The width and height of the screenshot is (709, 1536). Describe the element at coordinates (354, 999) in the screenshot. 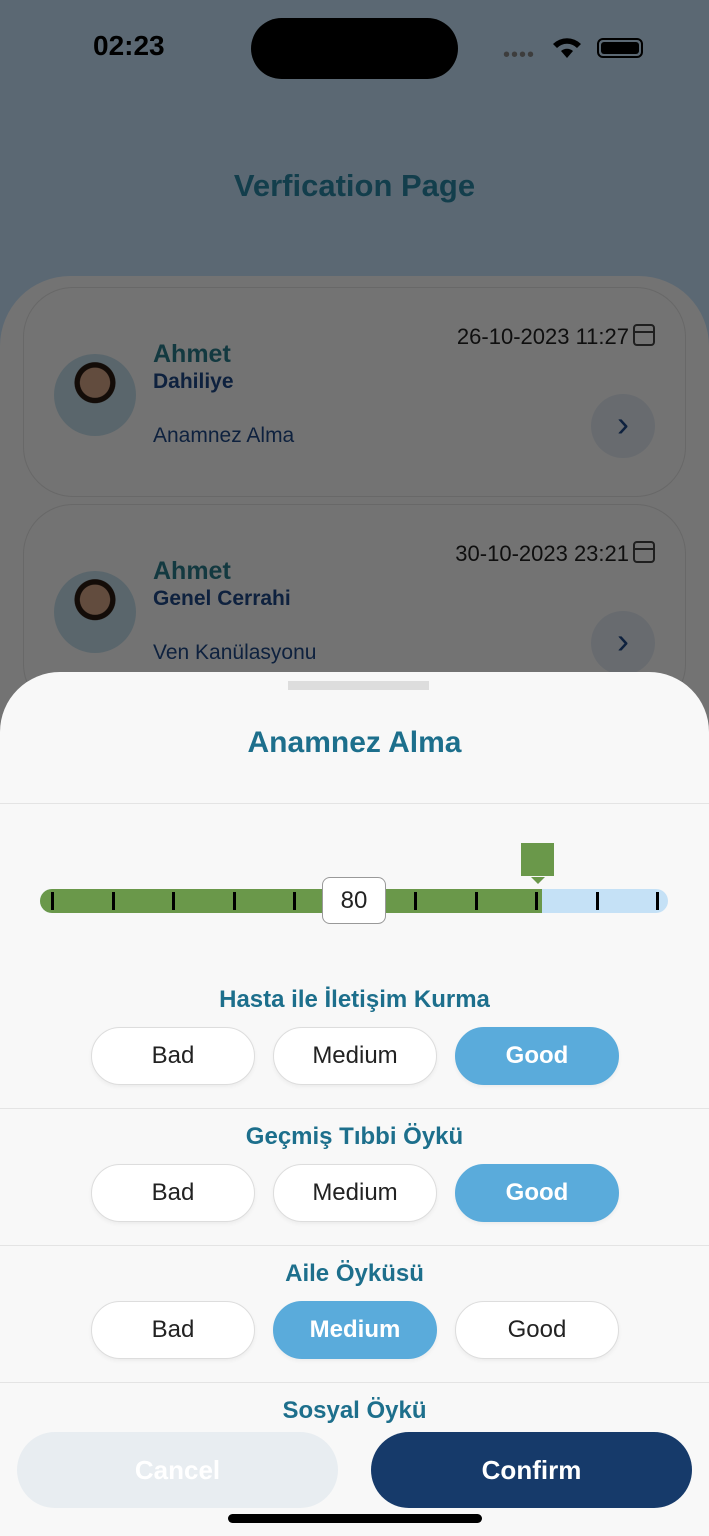

I see `question-title: Hasta ile İletişim Kurma` at that location.